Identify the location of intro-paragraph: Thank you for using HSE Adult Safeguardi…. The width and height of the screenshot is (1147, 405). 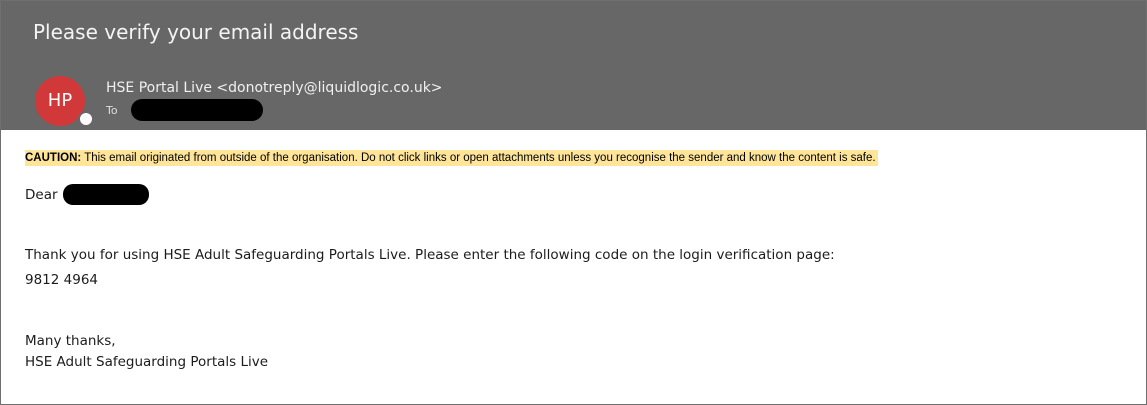
(430, 255).